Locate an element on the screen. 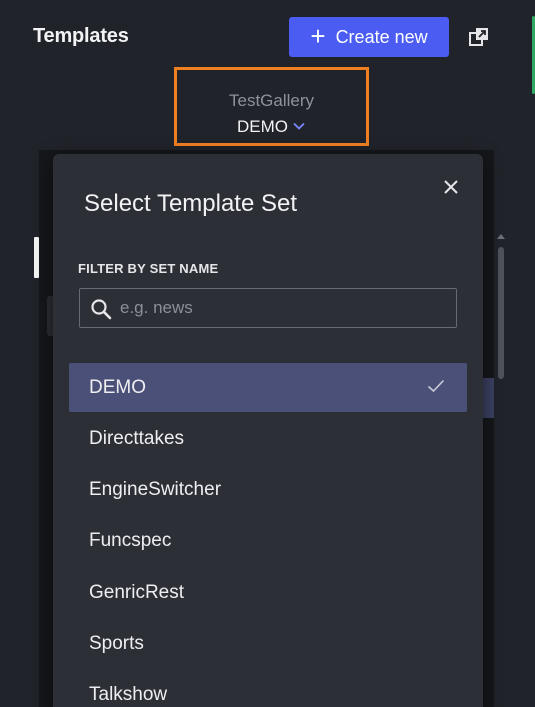 The height and width of the screenshot is (707, 535). set-item-label: GenricRest is located at coordinates (137, 592).